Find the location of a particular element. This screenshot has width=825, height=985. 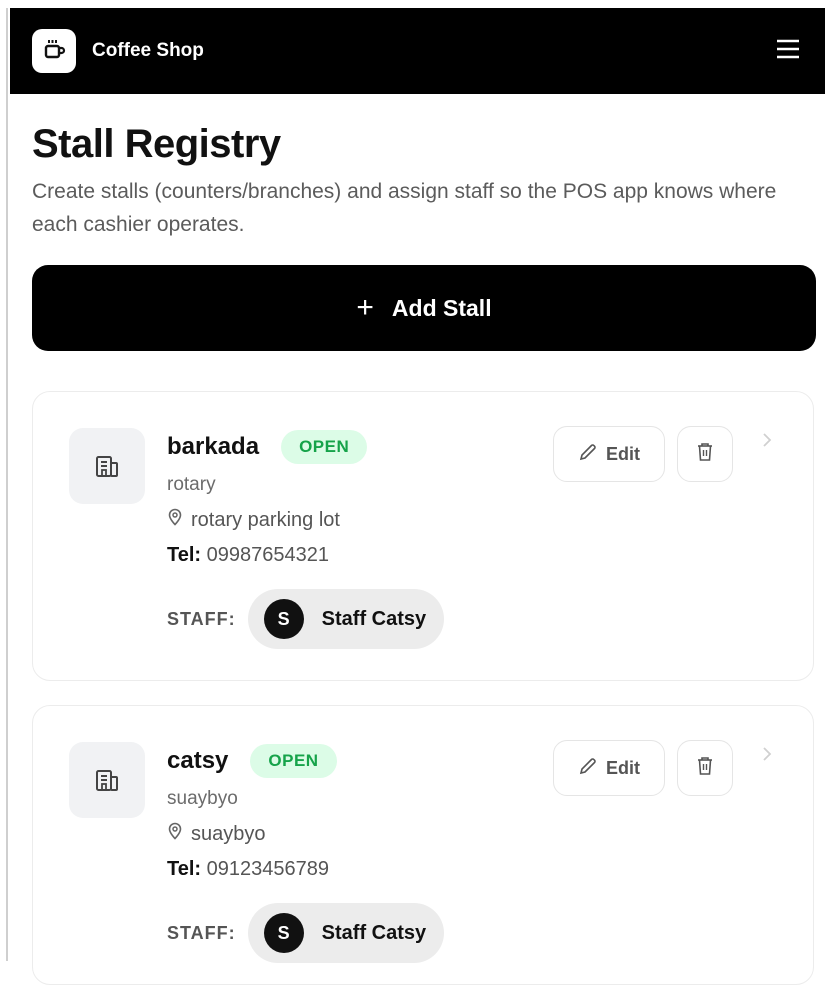

location-text: rotary parking lot is located at coordinates (265, 519).